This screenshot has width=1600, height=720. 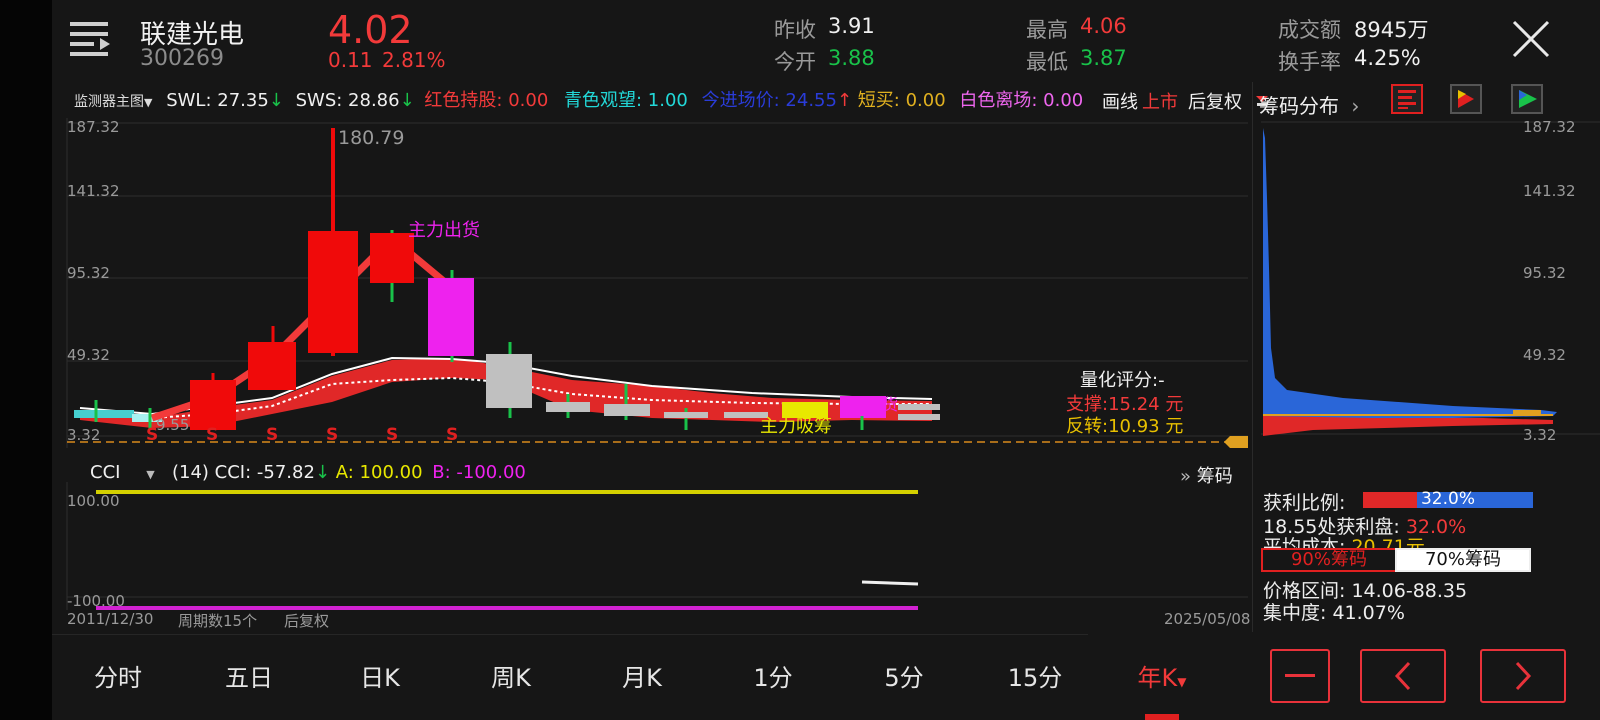 I want to click on reversal-label: 反转:10.93 元, so click(x=1124, y=426).